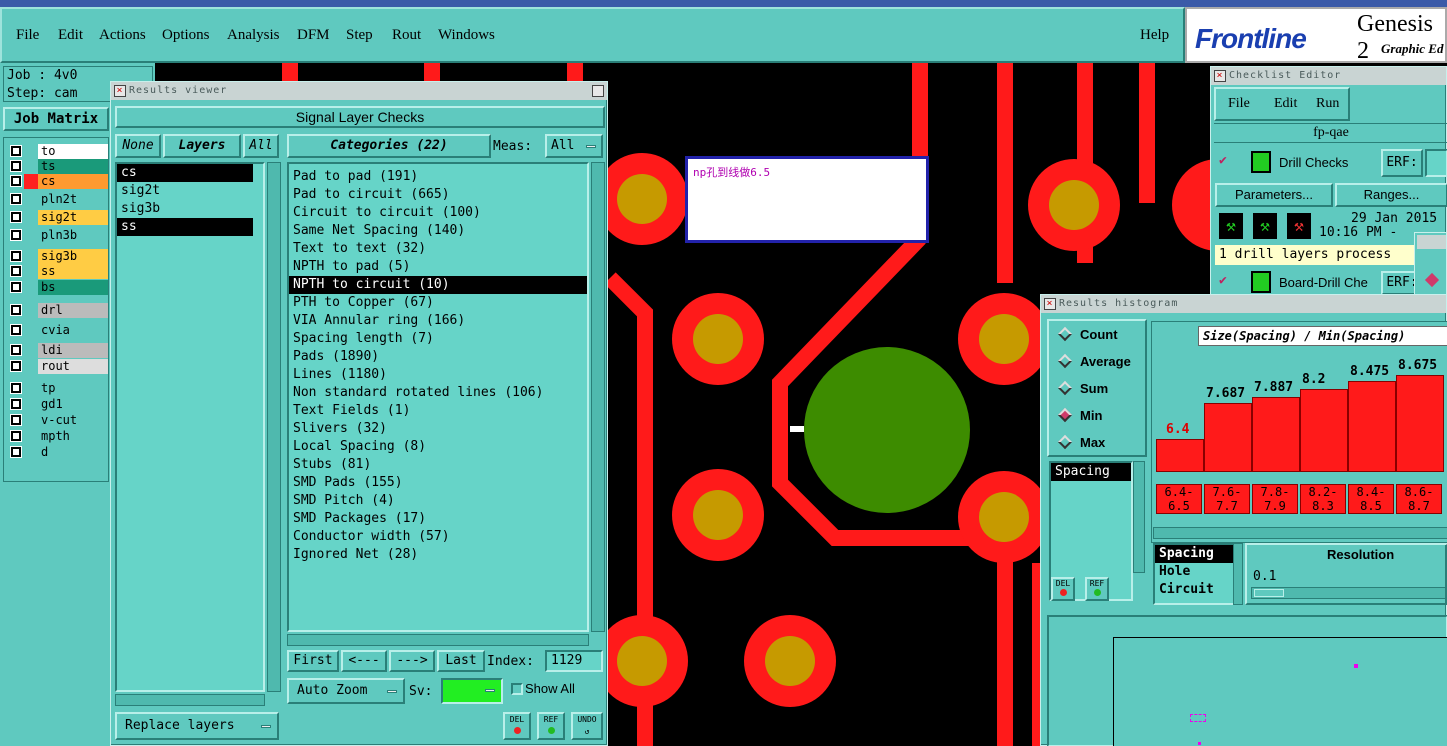  I want to click on category-item: Text Fields (1), so click(438, 411).